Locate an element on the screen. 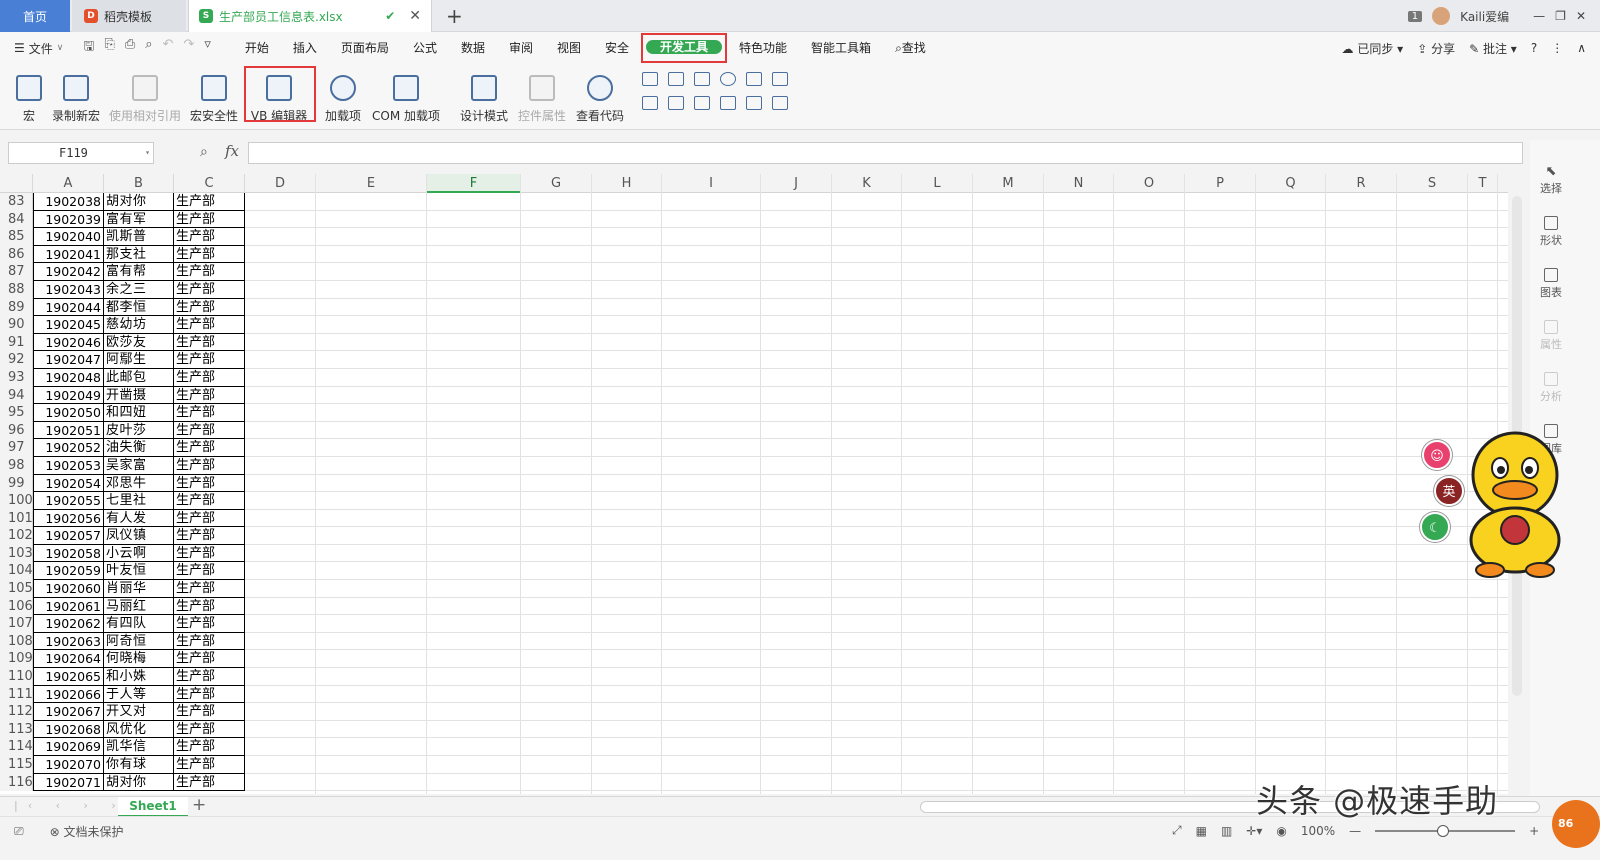 Image resolution: width=1600 pixels, height=860 pixels. command-button-control-icon is located at coordinates (702, 79).